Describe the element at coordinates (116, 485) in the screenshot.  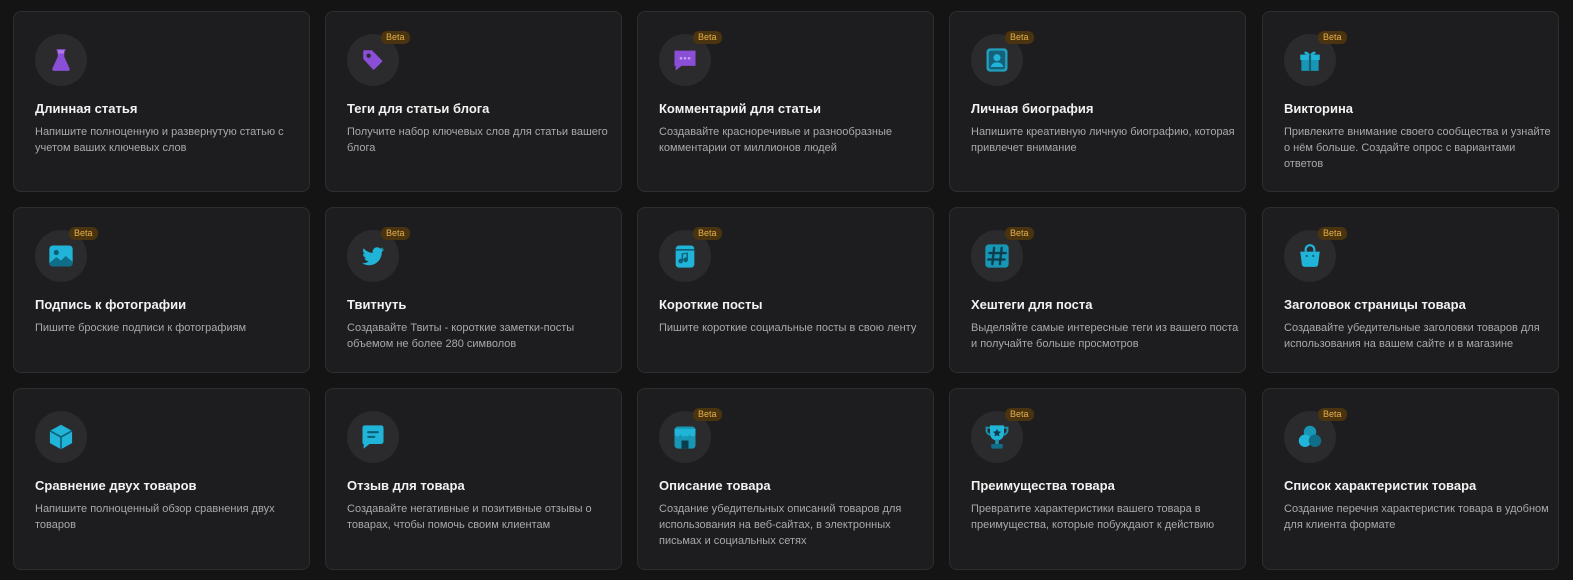
I see `tool-title: Сравнение двух товаров` at that location.